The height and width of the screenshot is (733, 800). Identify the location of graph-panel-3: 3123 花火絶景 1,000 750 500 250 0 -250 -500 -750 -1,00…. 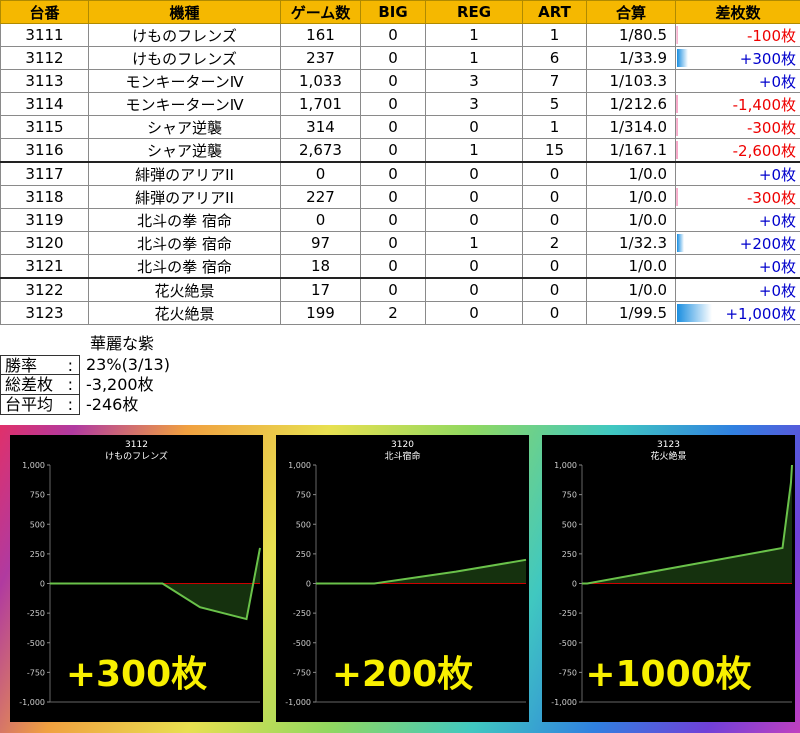
(668, 578).